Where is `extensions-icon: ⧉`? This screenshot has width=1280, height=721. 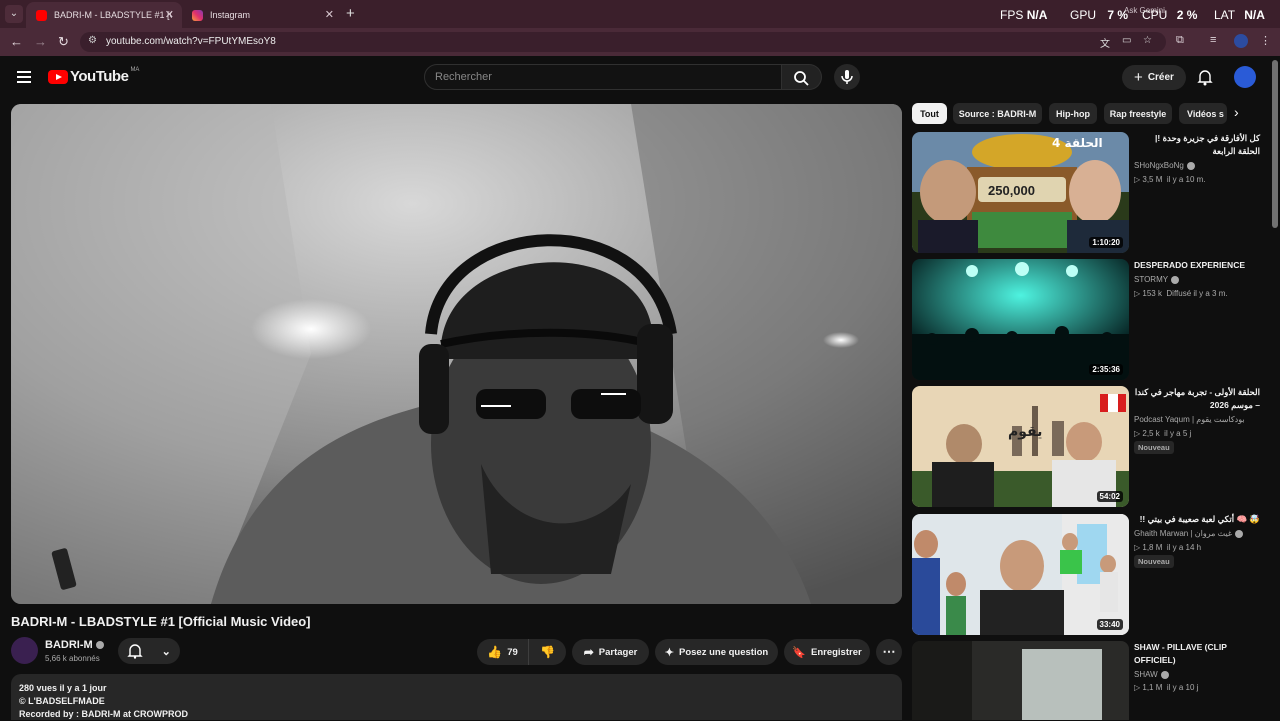 extensions-icon: ⧉ is located at coordinates (1180, 40).